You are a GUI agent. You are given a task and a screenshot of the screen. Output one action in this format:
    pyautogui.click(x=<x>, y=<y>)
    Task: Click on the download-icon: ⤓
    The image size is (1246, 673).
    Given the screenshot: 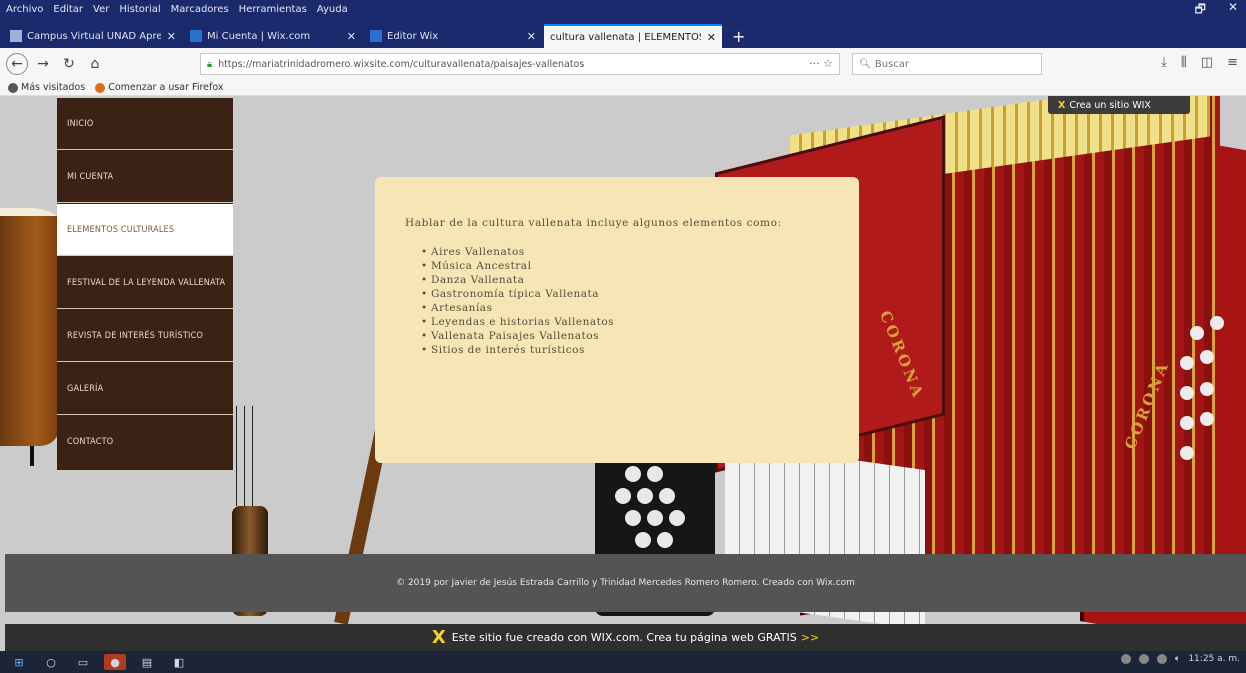 What is the action you would take?
    pyautogui.click(x=1164, y=62)
    